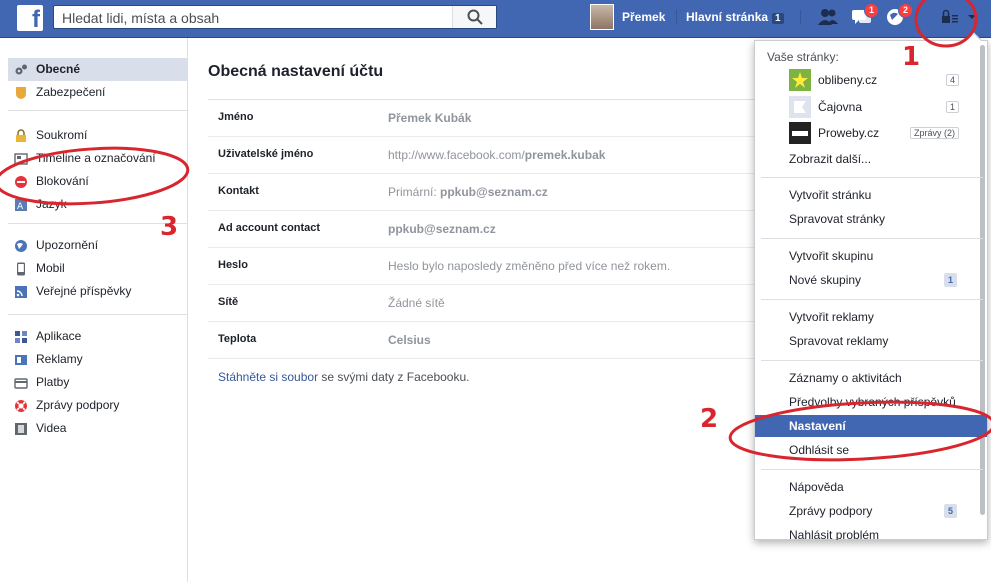 The width and height of the screenshot is (991, 582). I want to click on friend-requests-icon, so click(828, 17).